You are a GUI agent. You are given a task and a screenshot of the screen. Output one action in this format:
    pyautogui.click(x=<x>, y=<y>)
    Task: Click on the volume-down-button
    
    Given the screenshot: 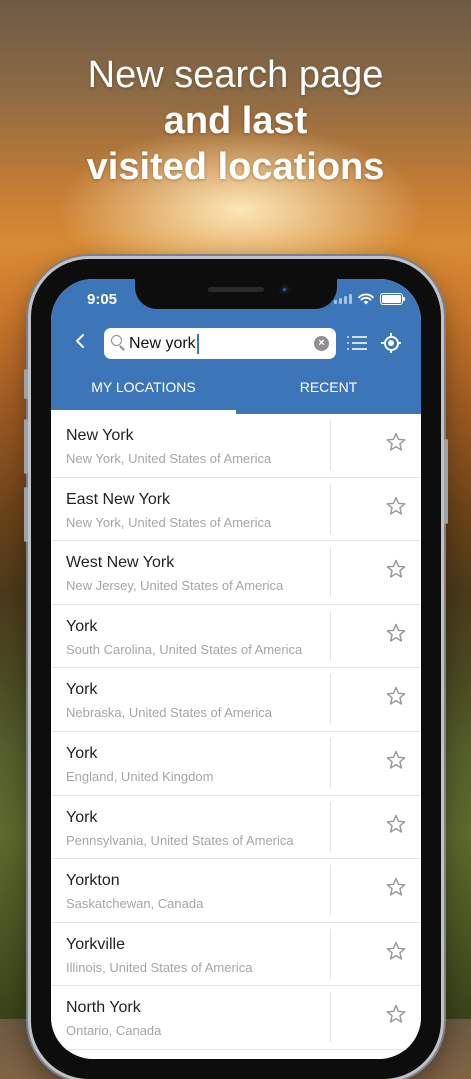 What is the action you would take?
    pyautogui.click(x=26, y=514)
    